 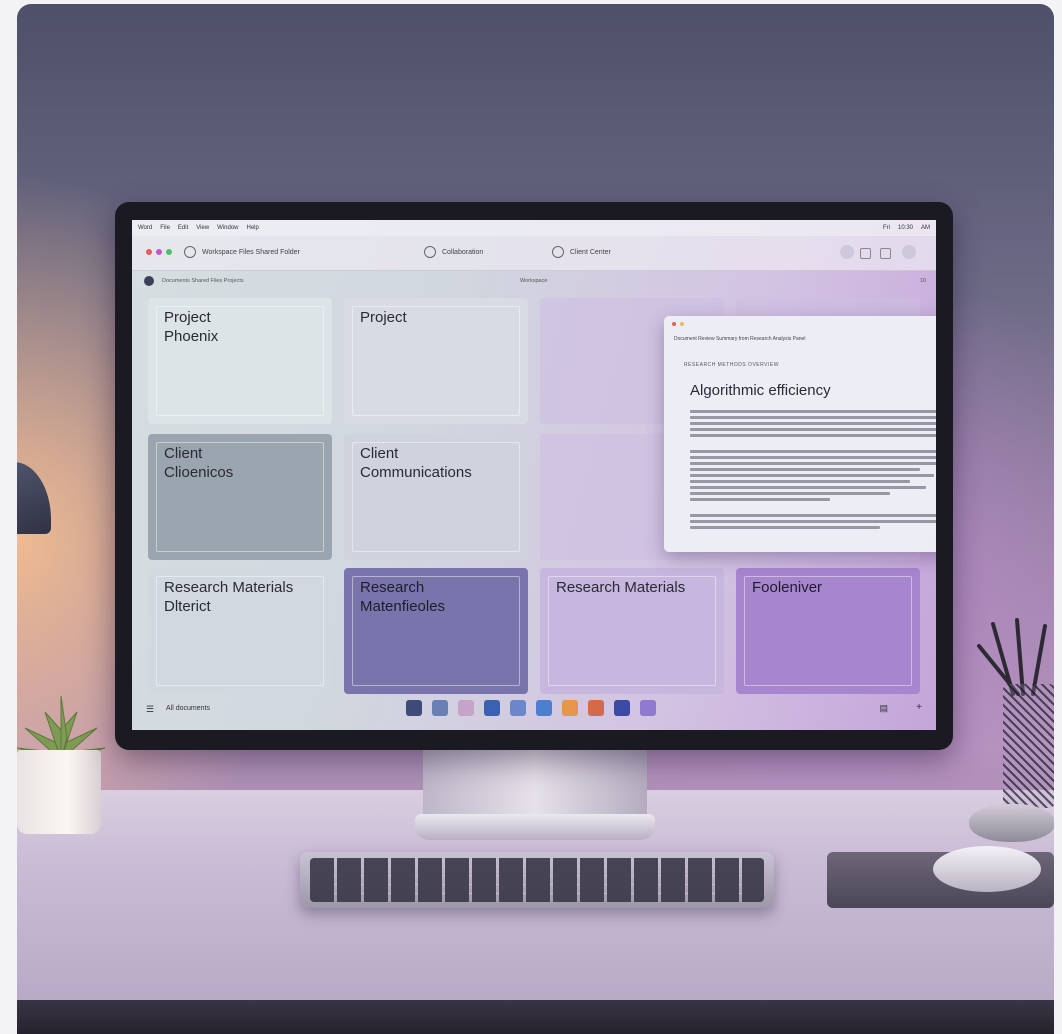 What do you see at coordinates (787, 587) in the screenshot?
I see `tile-label: Fooleniver` at bounding box center [787, 587].